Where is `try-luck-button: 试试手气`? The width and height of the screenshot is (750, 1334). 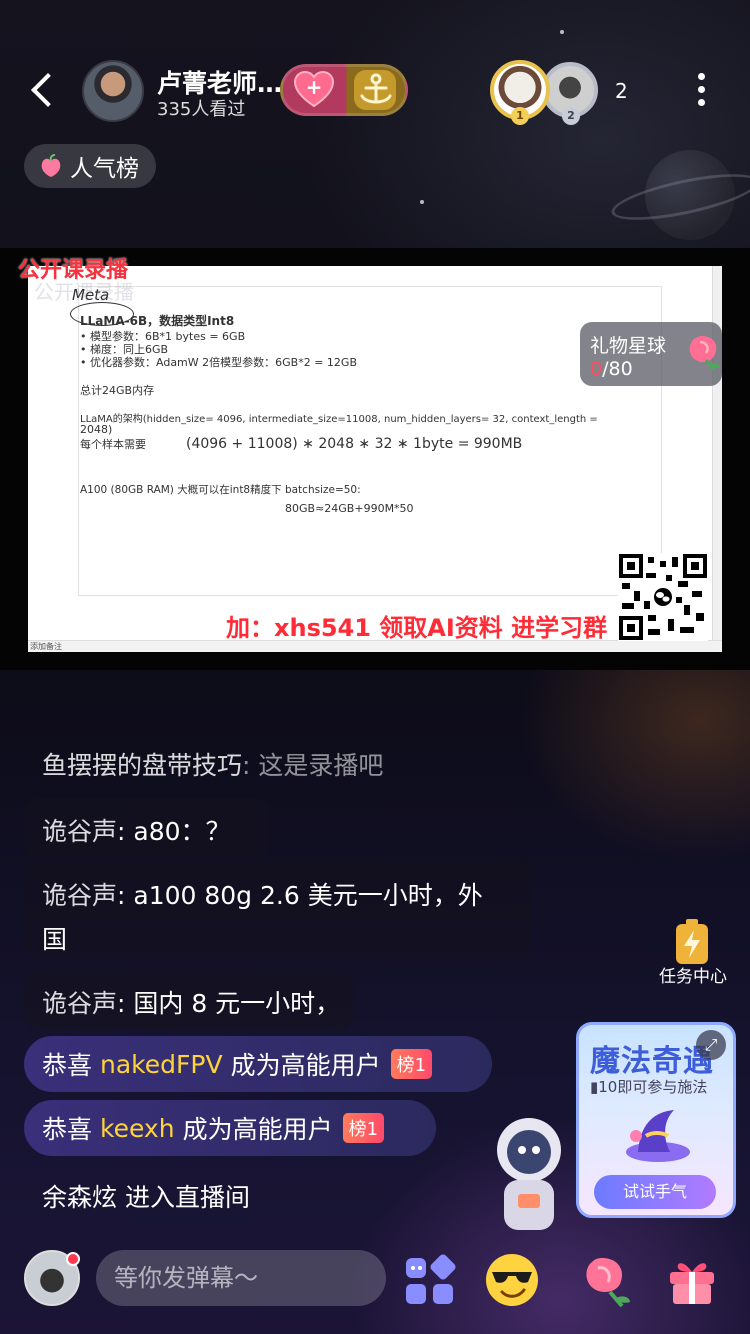
try-luck-button: 试试手气 is located at coordinates (655, 1192).